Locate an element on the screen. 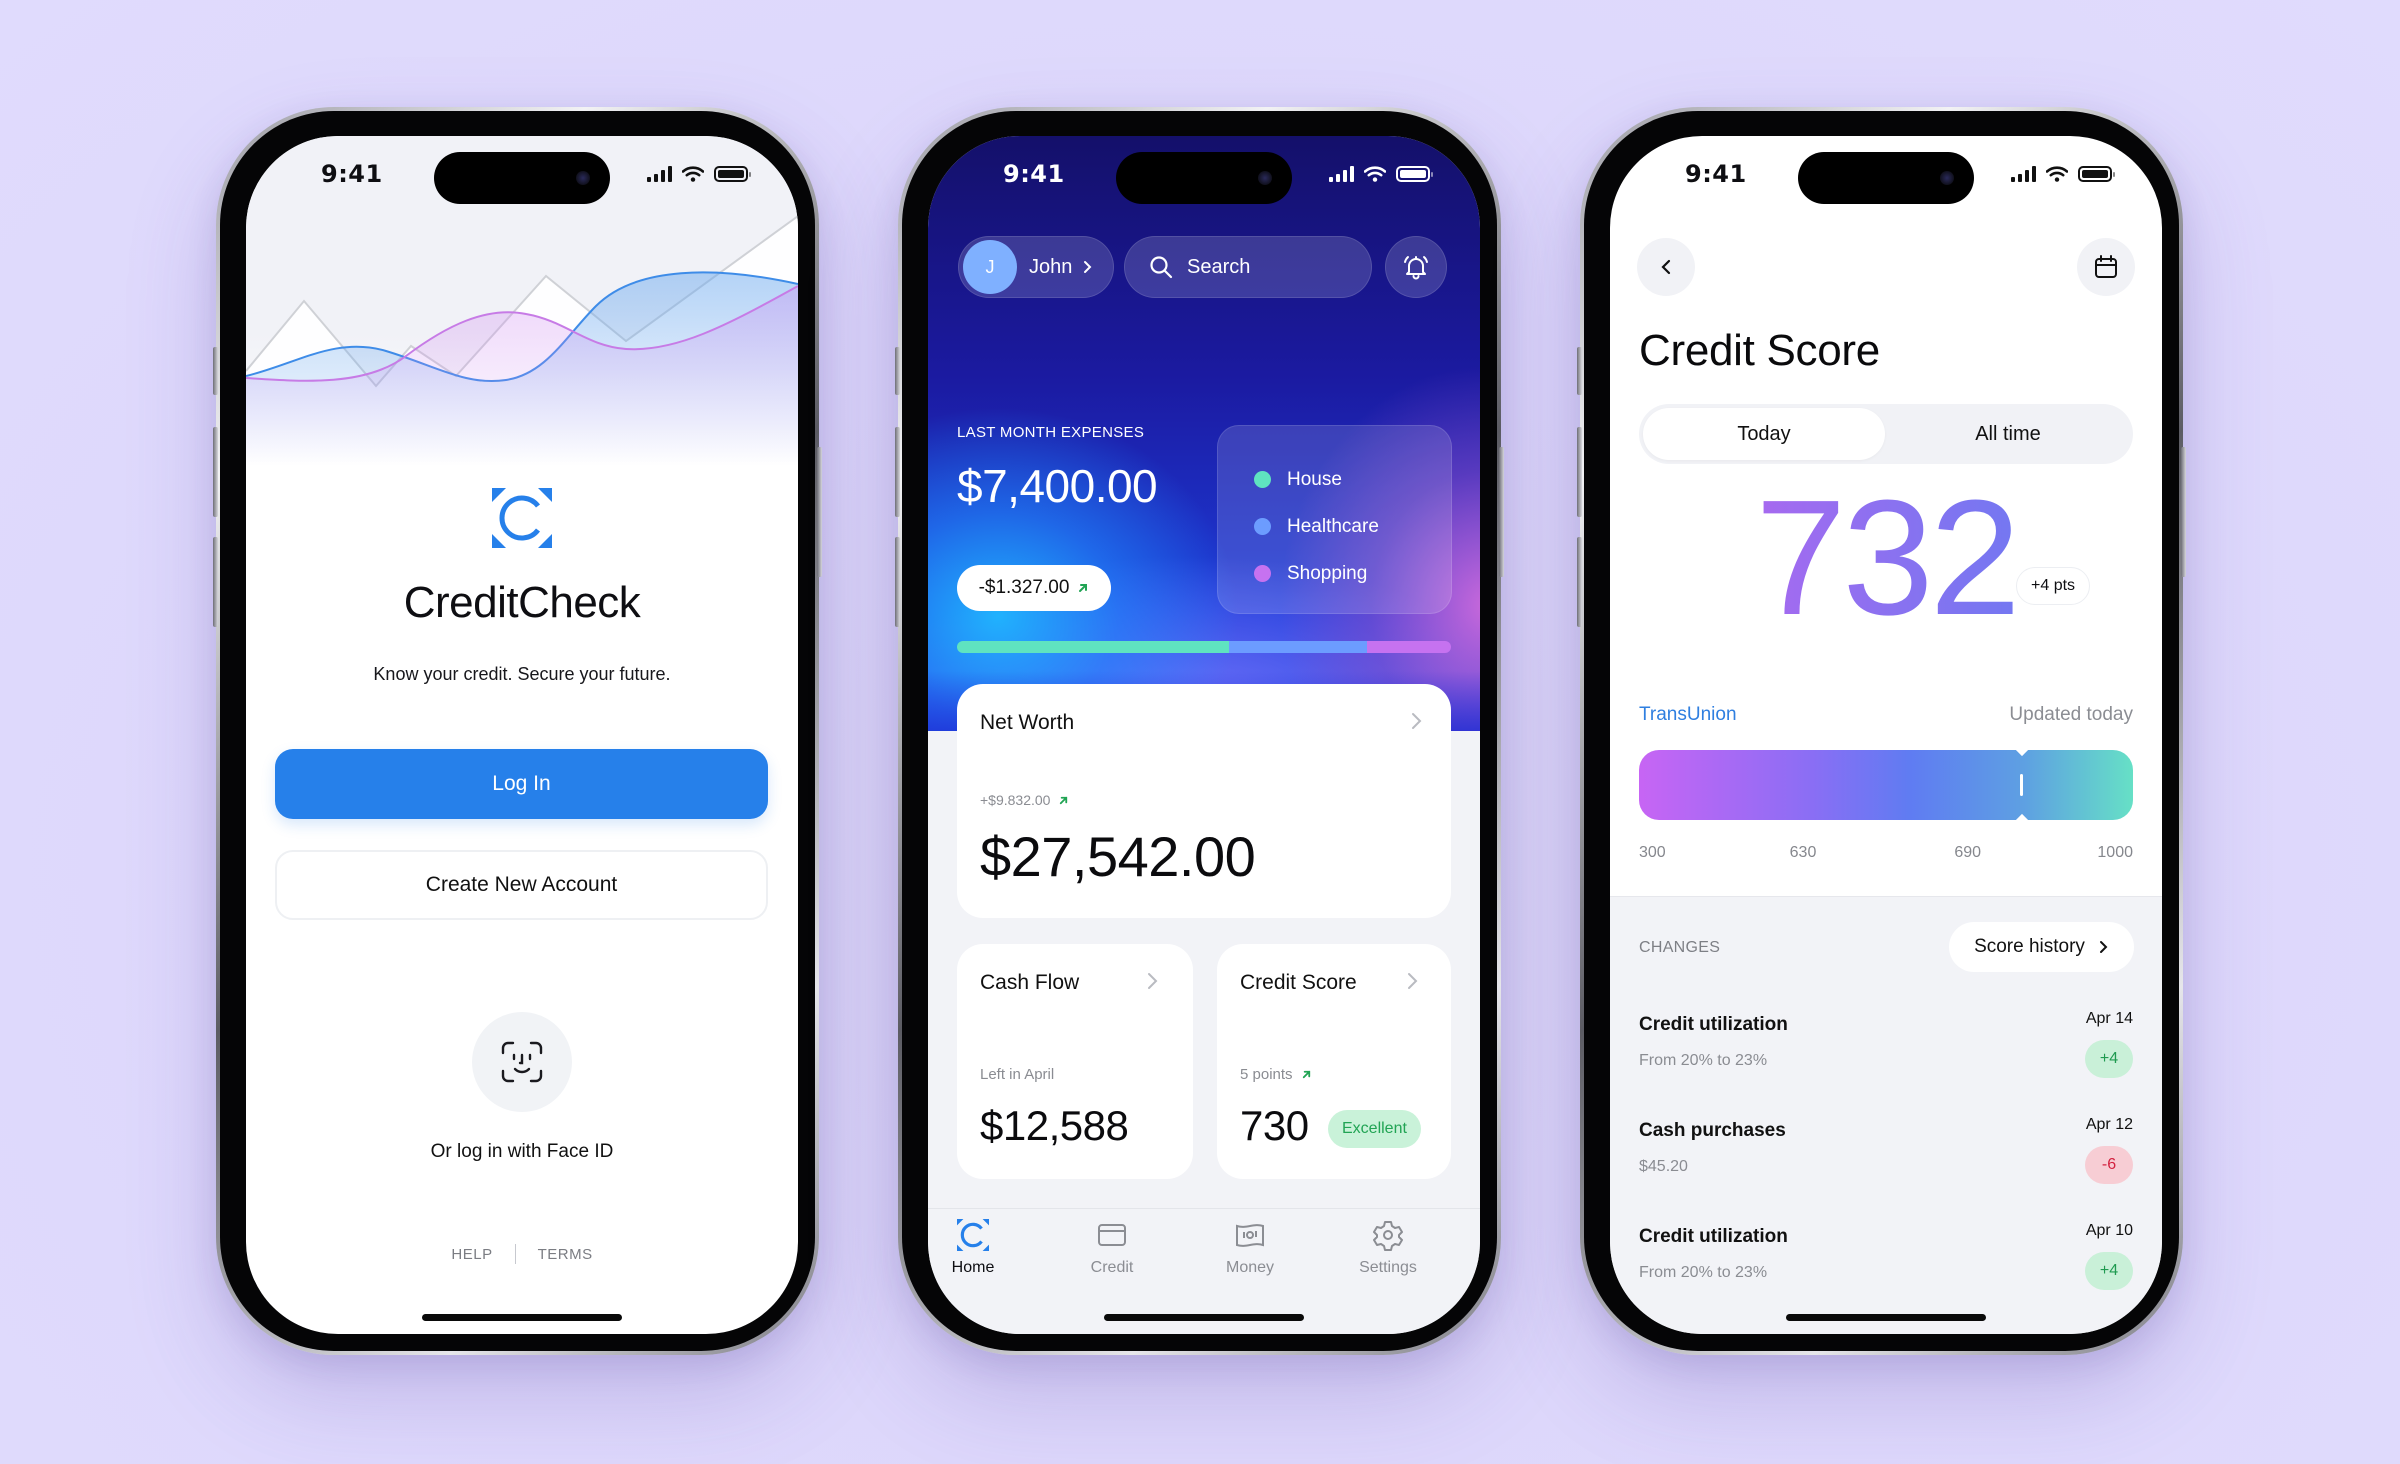 Image resolution: width=2400 pixels, height=1464 pixels. credit-score-title: Credit Score is located at coordinates (1298, 982).